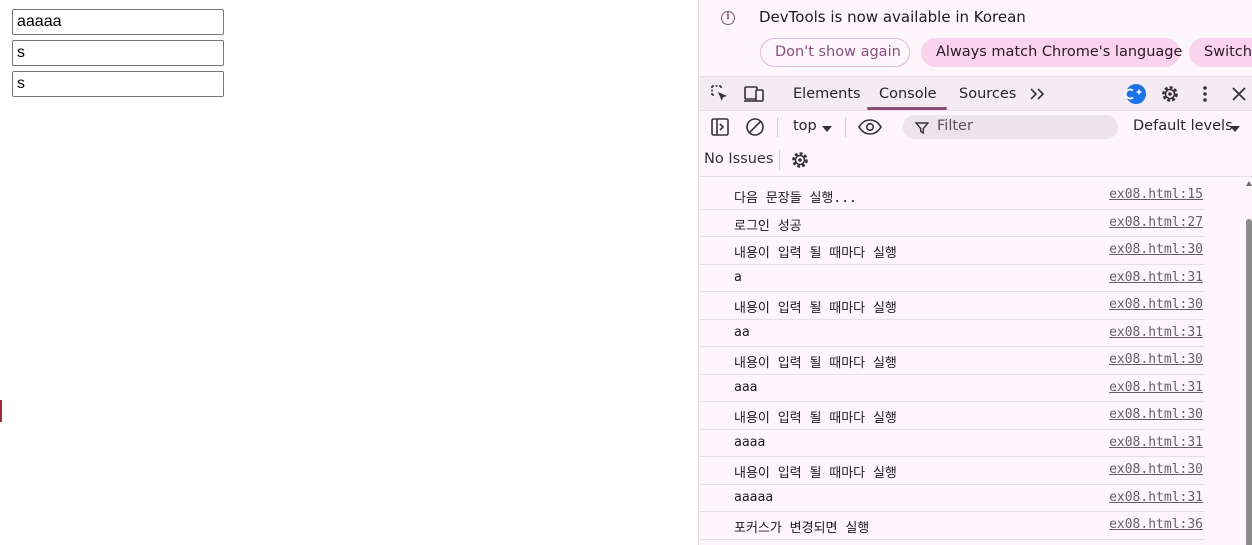 The width and height of the screenshot is (1252, 545). I want to click on issues-bar: No Issues, so click(975, 160).